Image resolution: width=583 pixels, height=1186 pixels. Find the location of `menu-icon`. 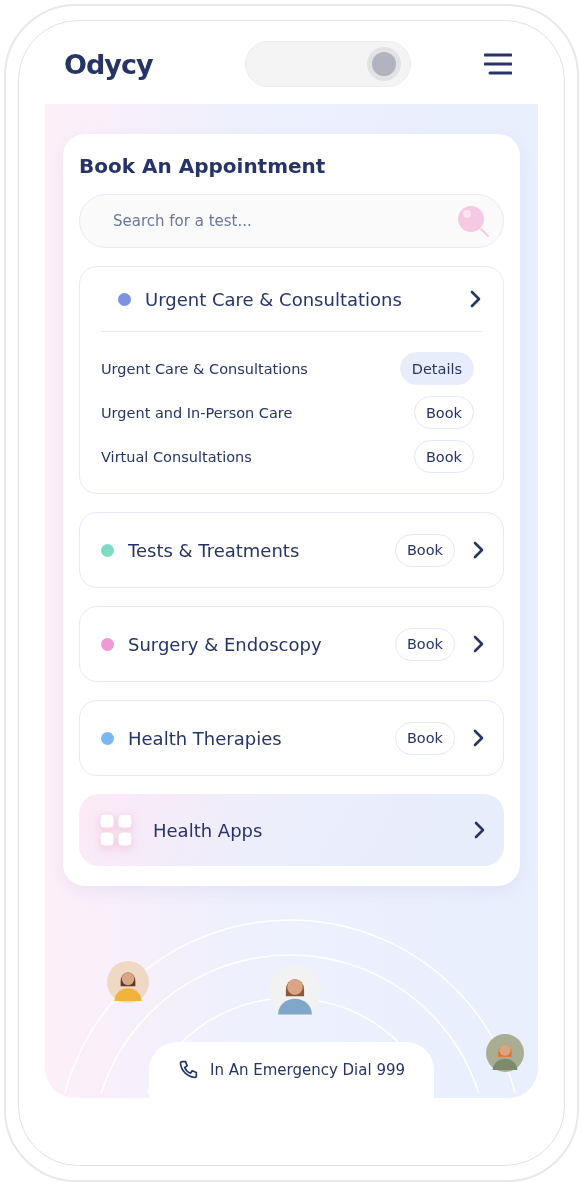

menu-icon is located at coordinates (498, 64).